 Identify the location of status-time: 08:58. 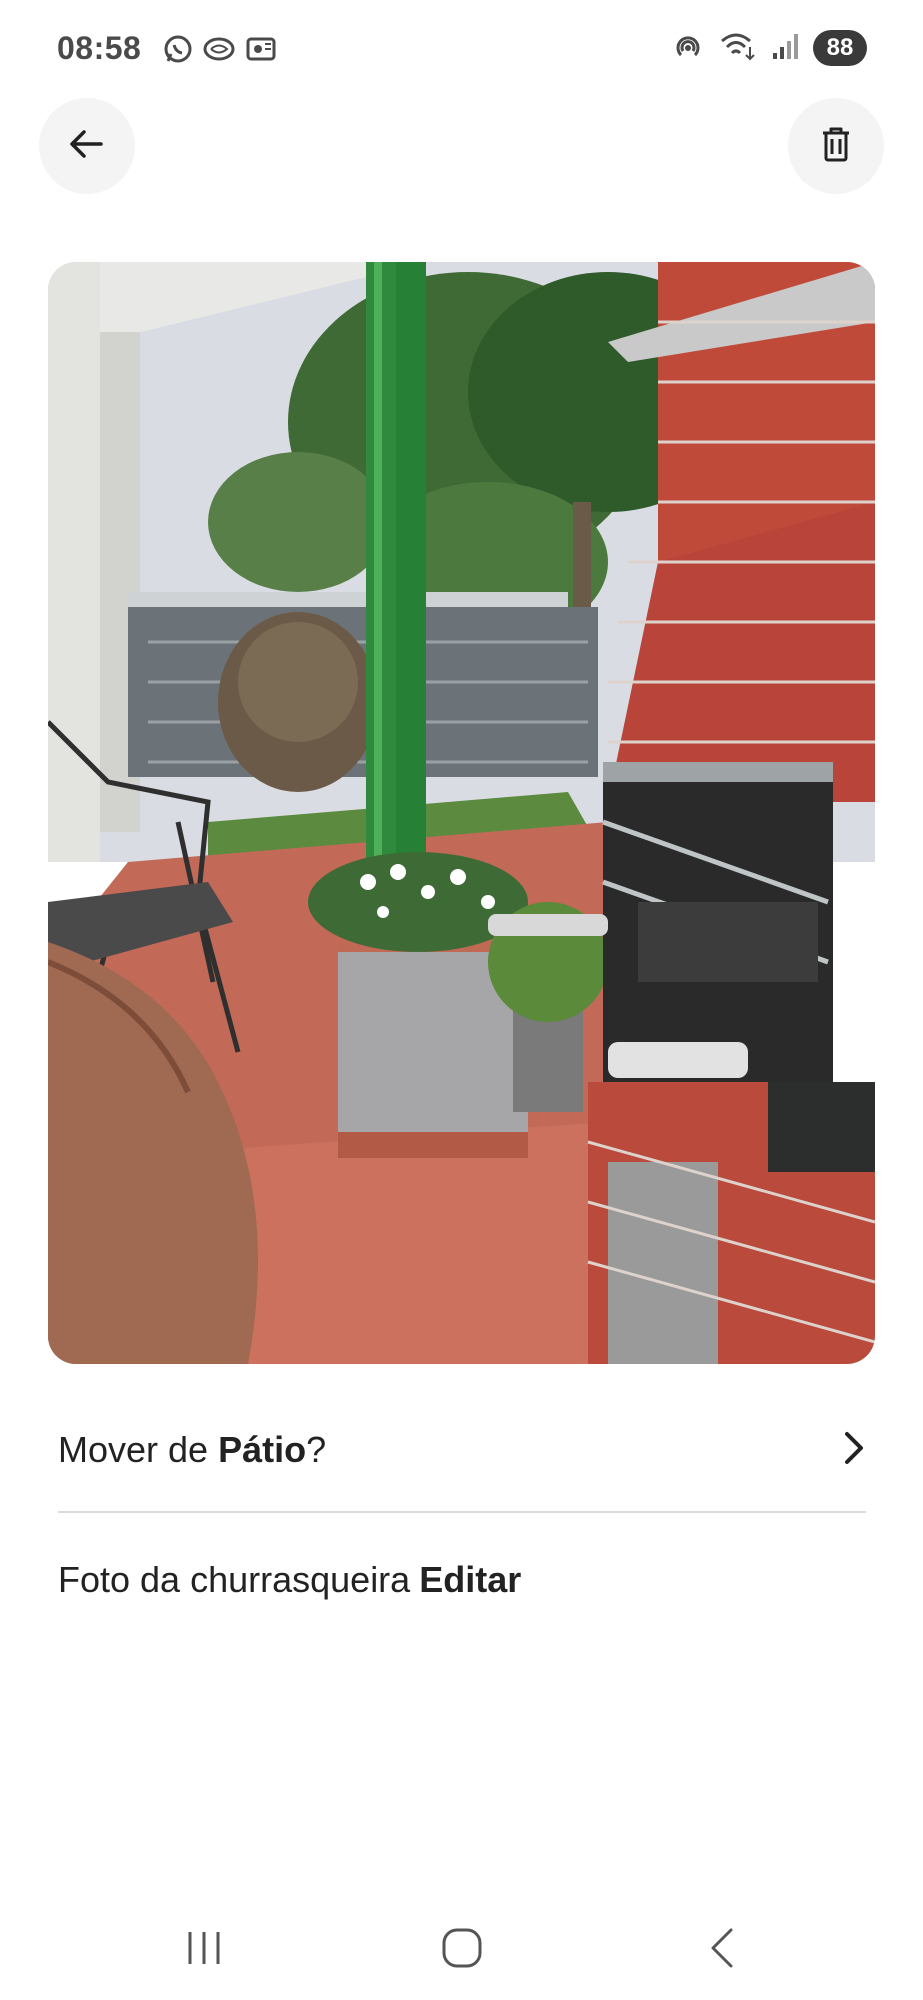
(99, 48).